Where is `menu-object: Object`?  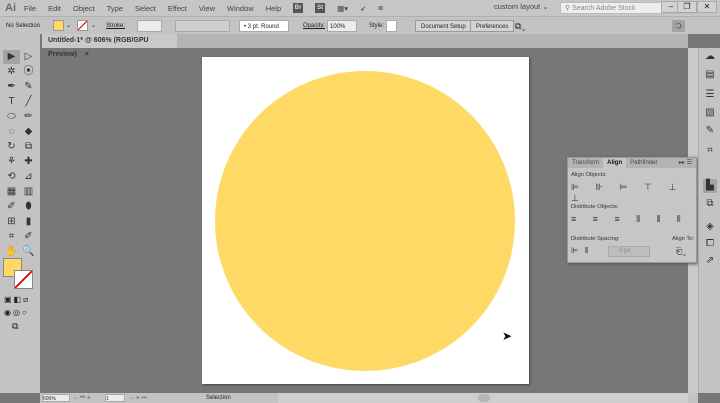 menu-object: Object is located at coordinates (84, 8).